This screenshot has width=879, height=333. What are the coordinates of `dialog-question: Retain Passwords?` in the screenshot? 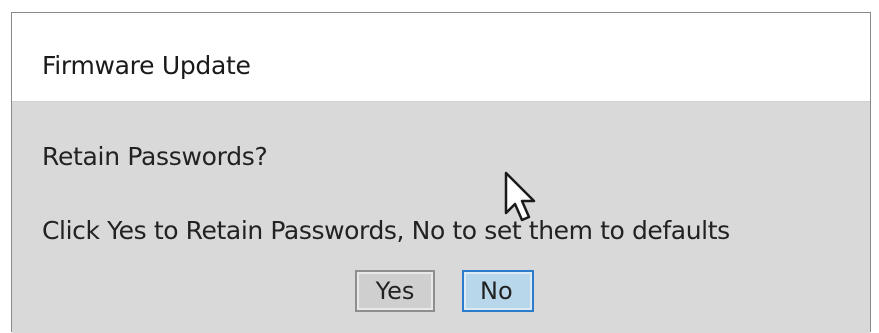 It's located at (155, 156).